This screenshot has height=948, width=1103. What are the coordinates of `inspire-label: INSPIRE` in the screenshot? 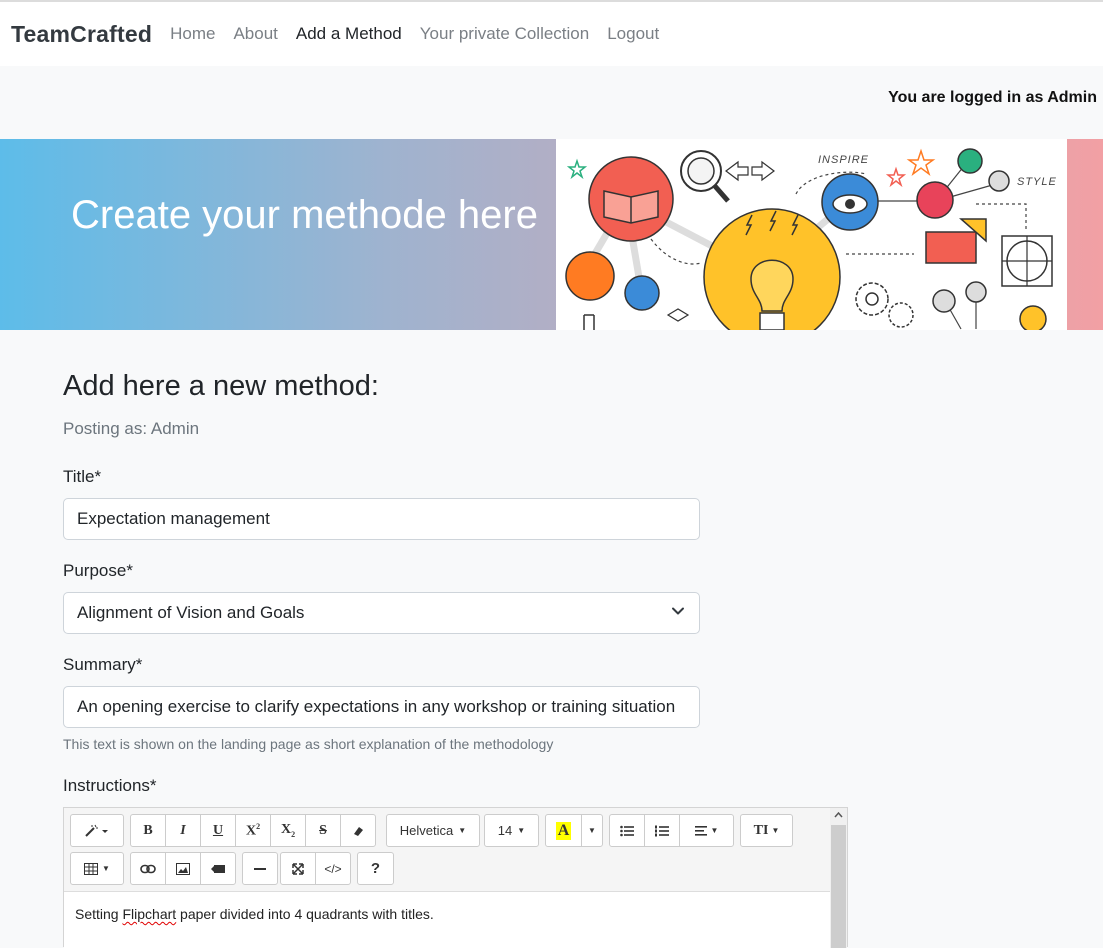 It's located at (843, 160).